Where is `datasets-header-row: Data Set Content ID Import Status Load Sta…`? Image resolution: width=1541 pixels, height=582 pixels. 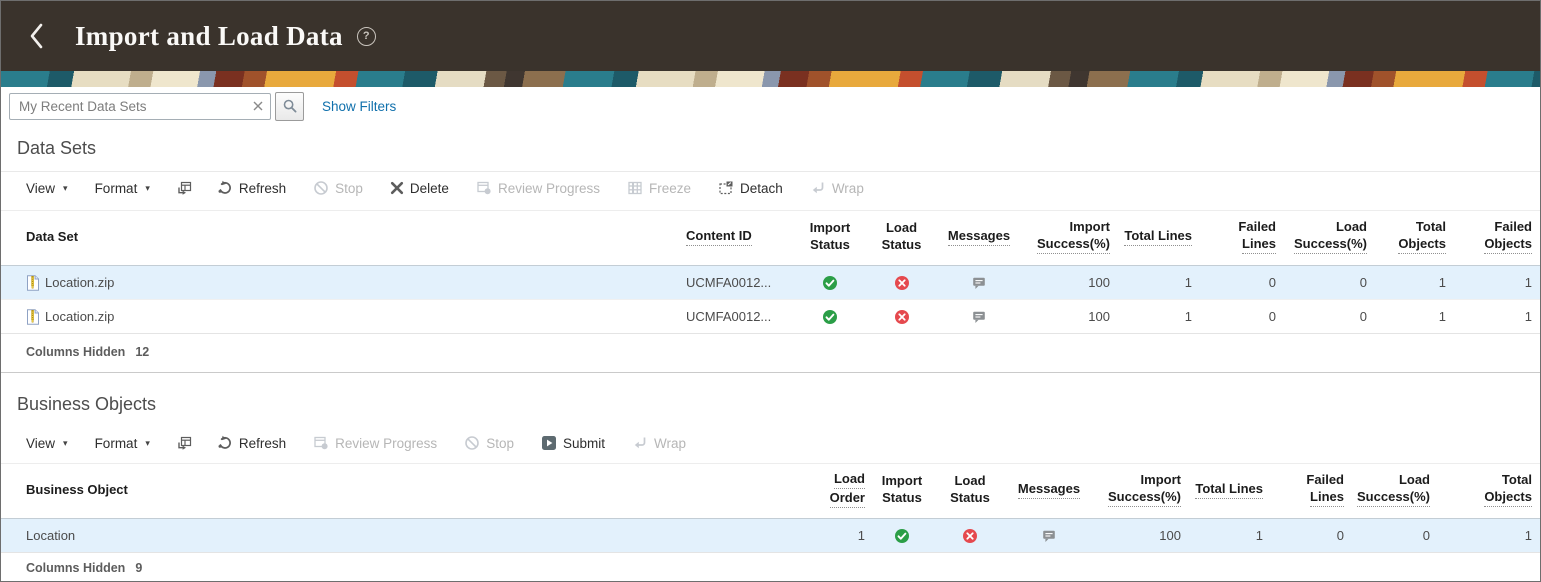
datasets-header-row: Data Set Content ID Import Status Load Sta… is located at coordinates (770, 238).